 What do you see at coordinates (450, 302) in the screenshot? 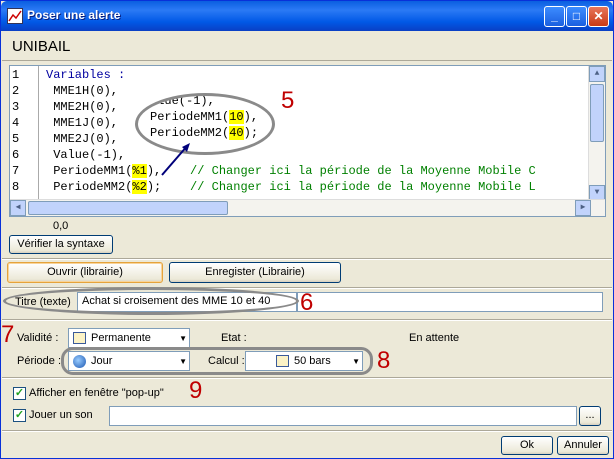
I see `title-field-extension` at bounding box center [450, 302].